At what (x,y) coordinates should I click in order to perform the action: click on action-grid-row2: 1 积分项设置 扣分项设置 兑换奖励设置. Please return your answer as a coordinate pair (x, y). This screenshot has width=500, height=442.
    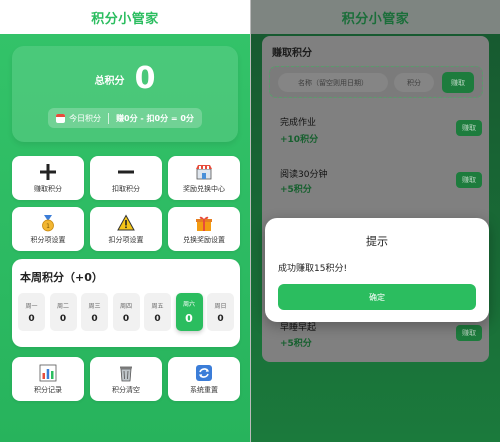
    Looking at the image, I should click on (126, 229).